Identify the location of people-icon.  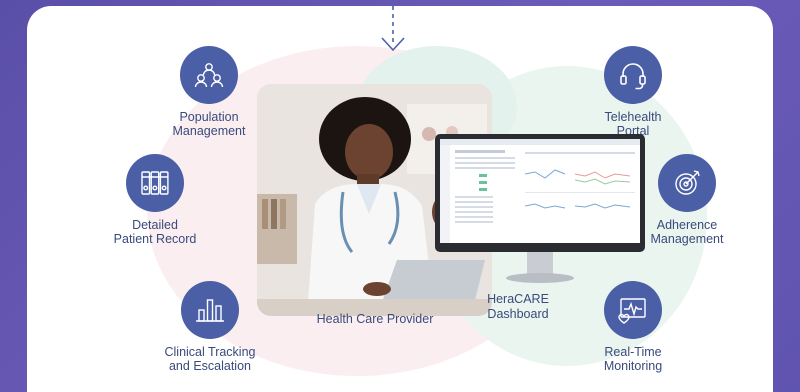
(209, 75).